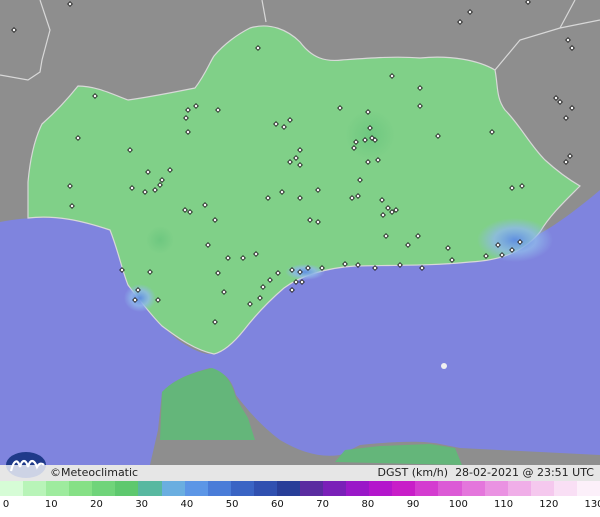  Describe the element at coordinates (549, 504) in the screenshot. I see `scale-tick-label: 120` at that location.